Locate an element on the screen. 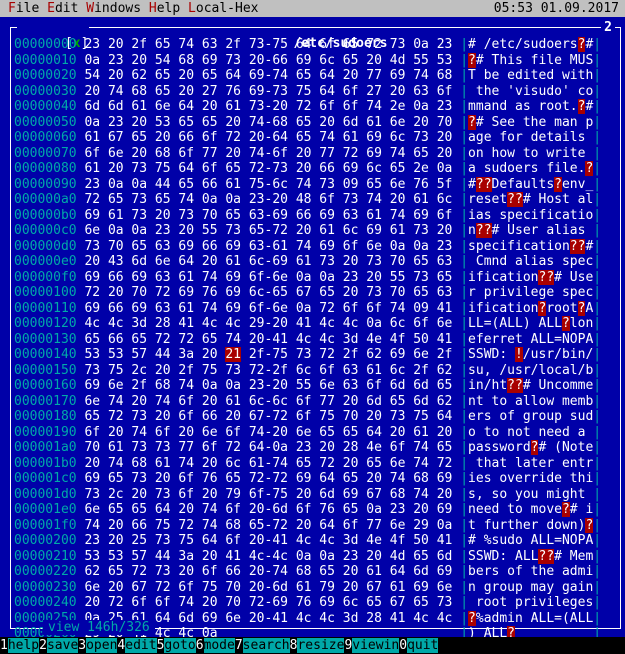 The image size is (625, 654). hex-byte: 68 is located at coordinates (398, 494).